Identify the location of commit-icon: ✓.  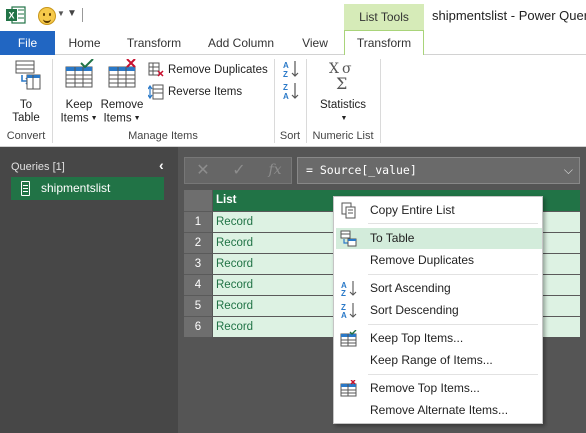
(239, 170).